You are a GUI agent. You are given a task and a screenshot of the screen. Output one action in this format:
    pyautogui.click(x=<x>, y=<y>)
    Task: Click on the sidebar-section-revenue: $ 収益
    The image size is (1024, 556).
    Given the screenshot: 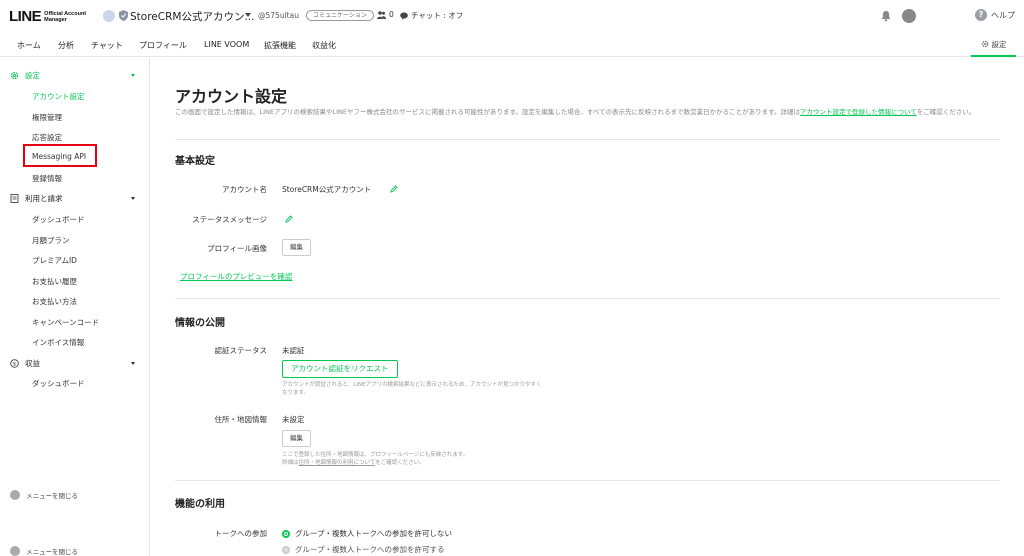 What is the action you would take?
    pyautogui.click(x=25, y=363)
    